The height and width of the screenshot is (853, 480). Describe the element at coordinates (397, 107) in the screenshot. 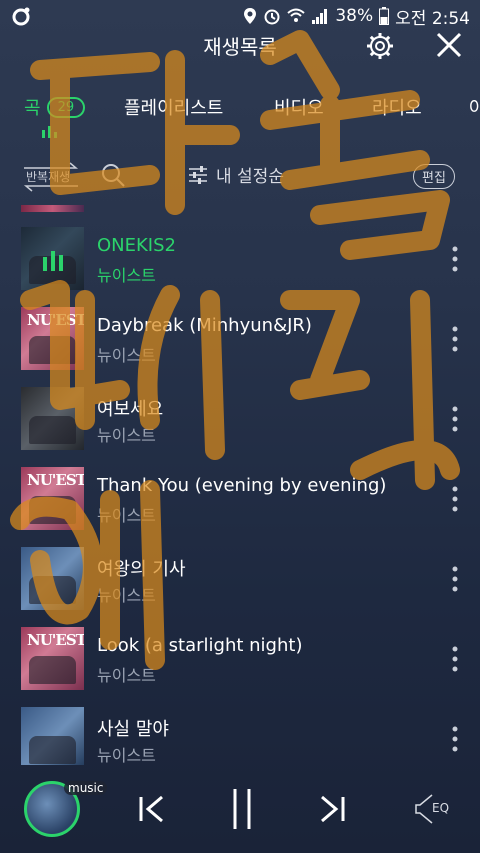

I see `tab-radio: 라디오` at that location.